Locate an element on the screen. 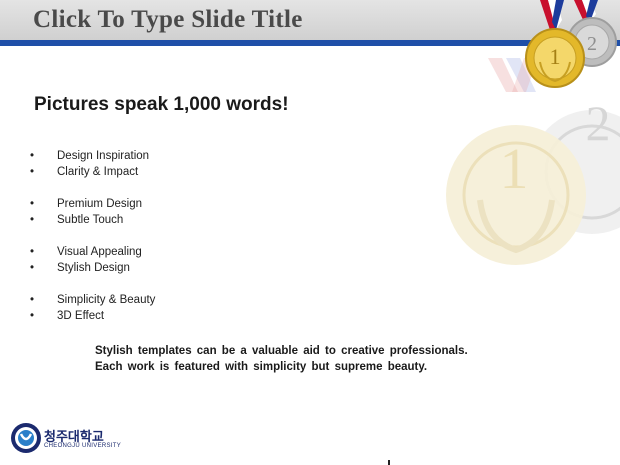  list-item: • Design Inspiration is located at coordinates (92, 156).